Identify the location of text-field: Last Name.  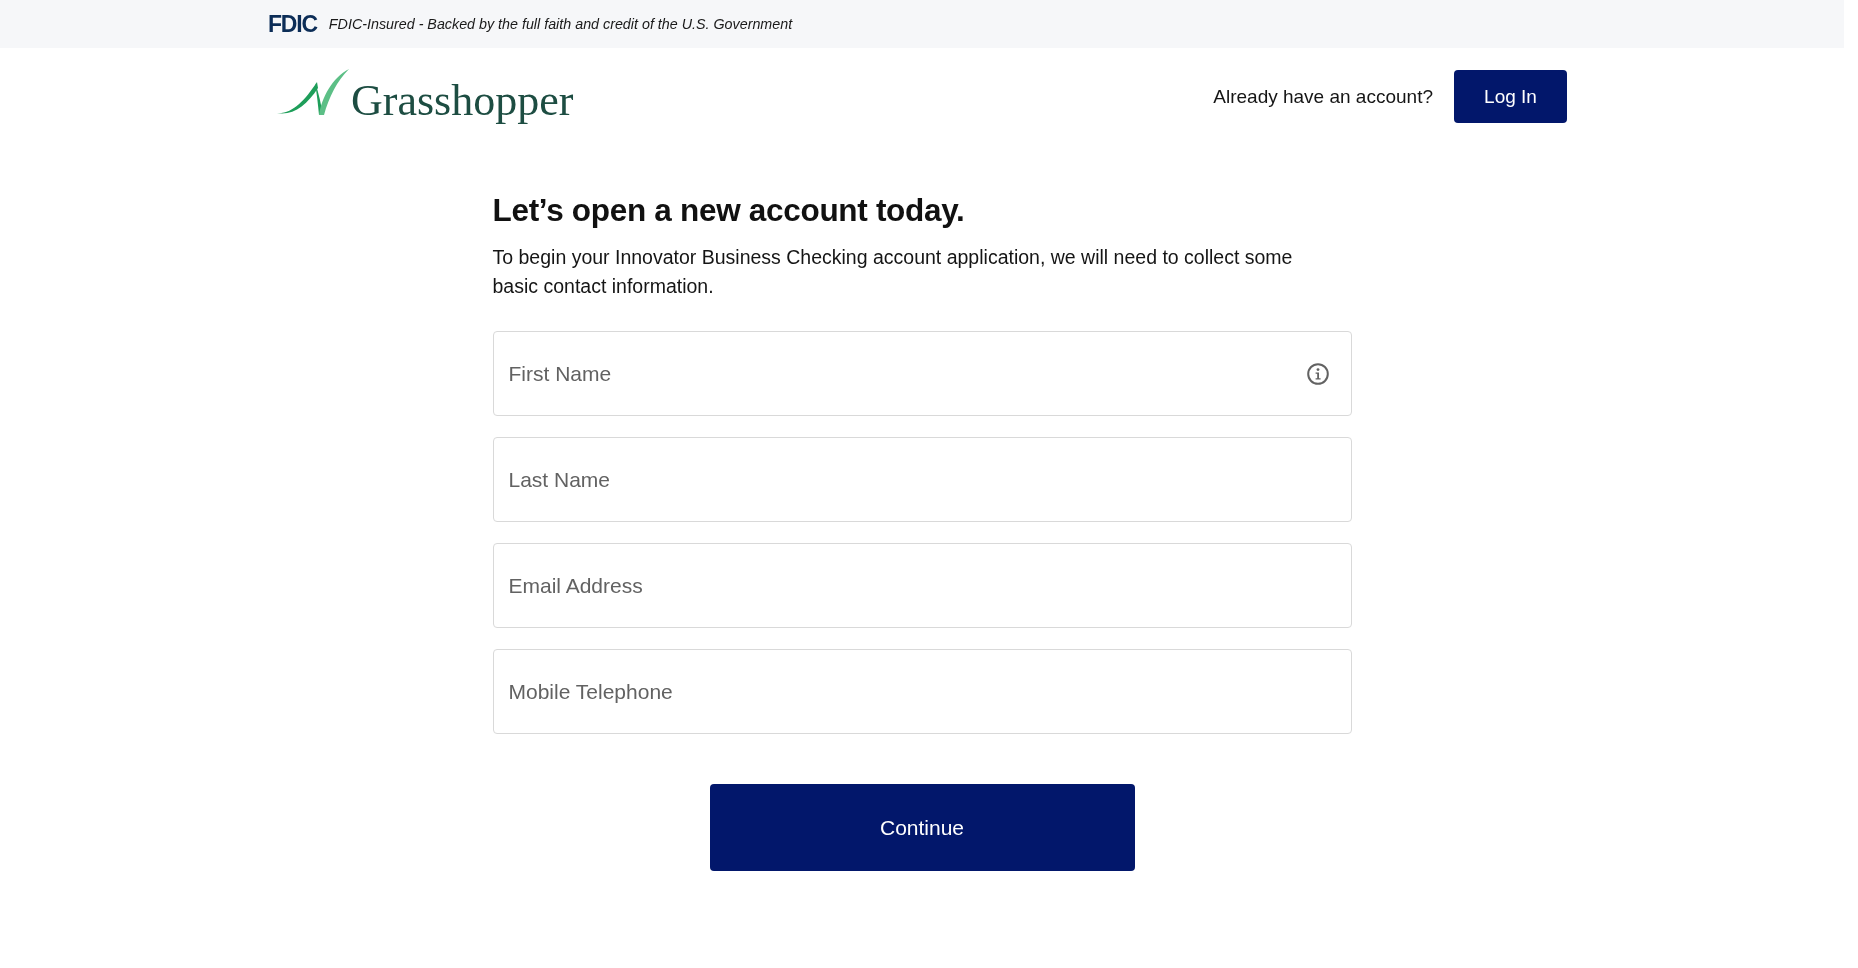
(922, 479).